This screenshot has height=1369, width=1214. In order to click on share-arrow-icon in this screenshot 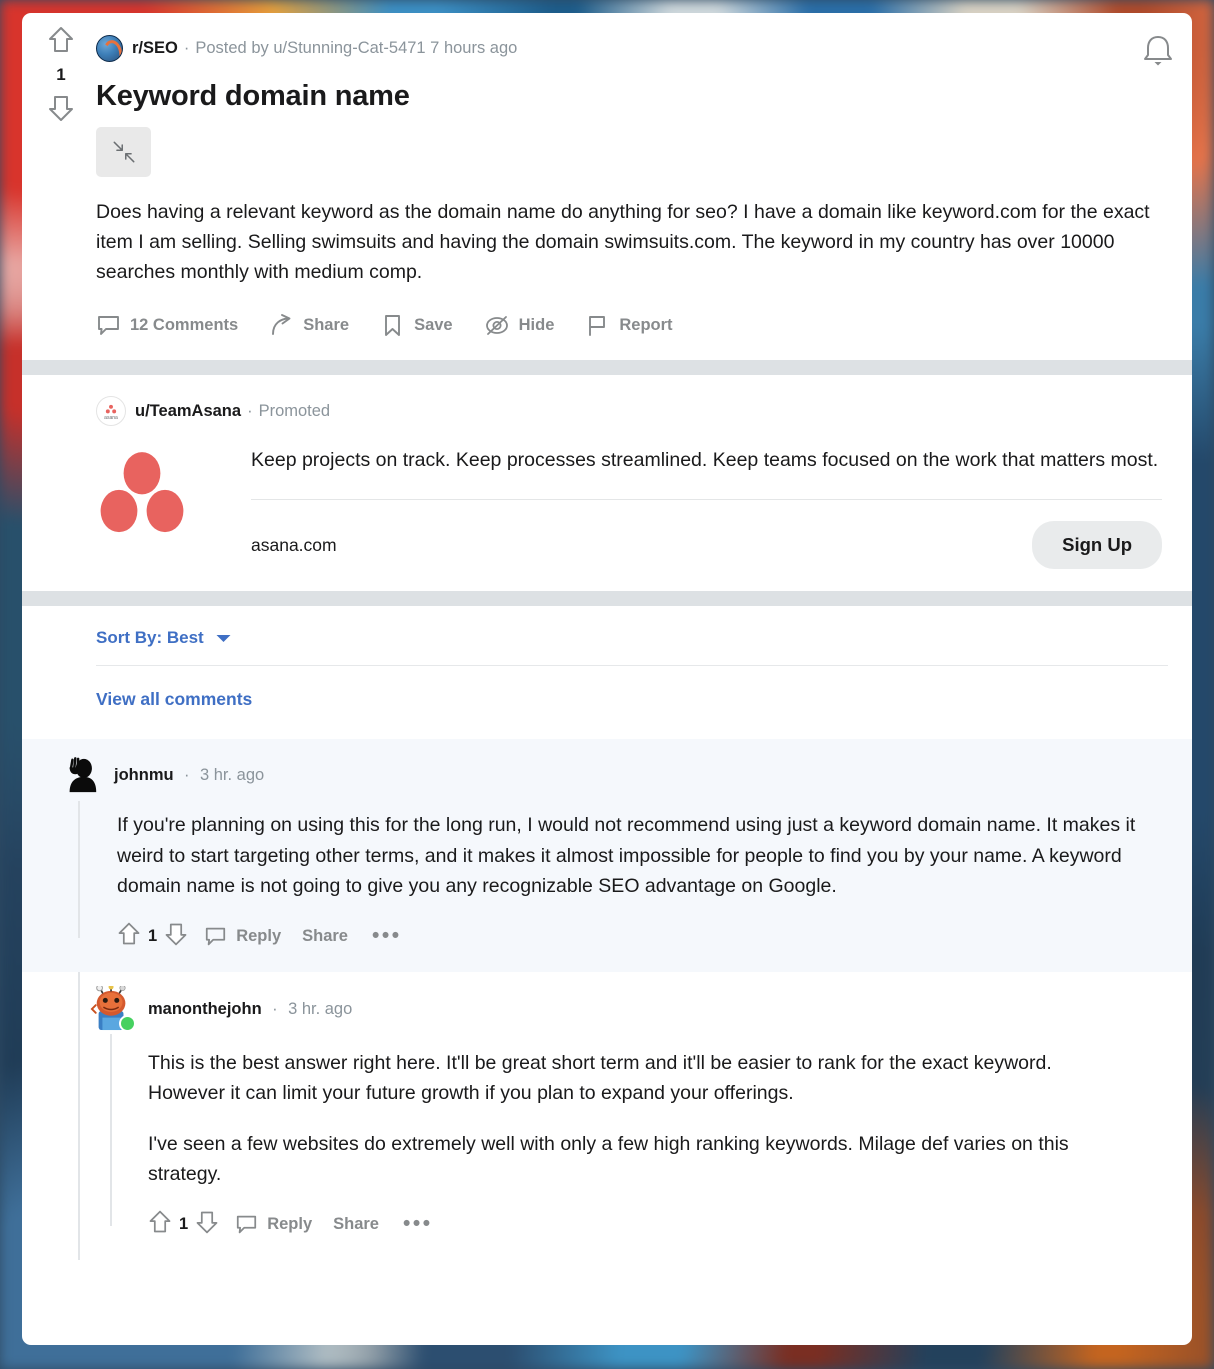, I will do `click(281, 325)`.